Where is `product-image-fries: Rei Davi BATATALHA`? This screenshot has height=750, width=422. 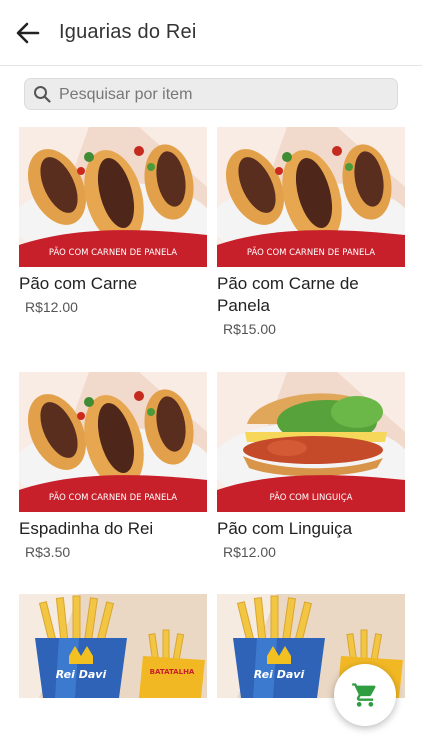 product-image-fries: Rei Davi BATATALHA is located at coordinates (113, 646).